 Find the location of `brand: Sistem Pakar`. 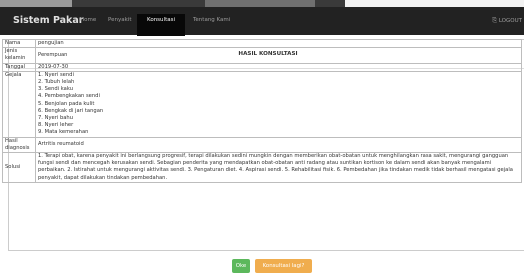

brand: Sistem Pakar is located at coordinates (48, 20).